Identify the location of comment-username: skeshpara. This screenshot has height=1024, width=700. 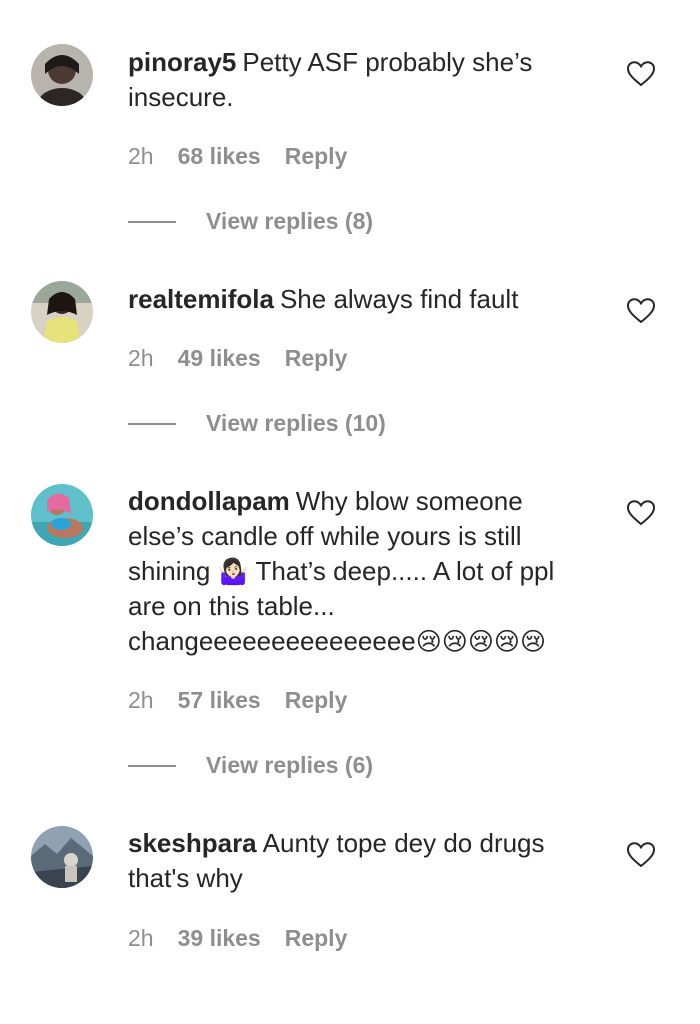
(192, 843).